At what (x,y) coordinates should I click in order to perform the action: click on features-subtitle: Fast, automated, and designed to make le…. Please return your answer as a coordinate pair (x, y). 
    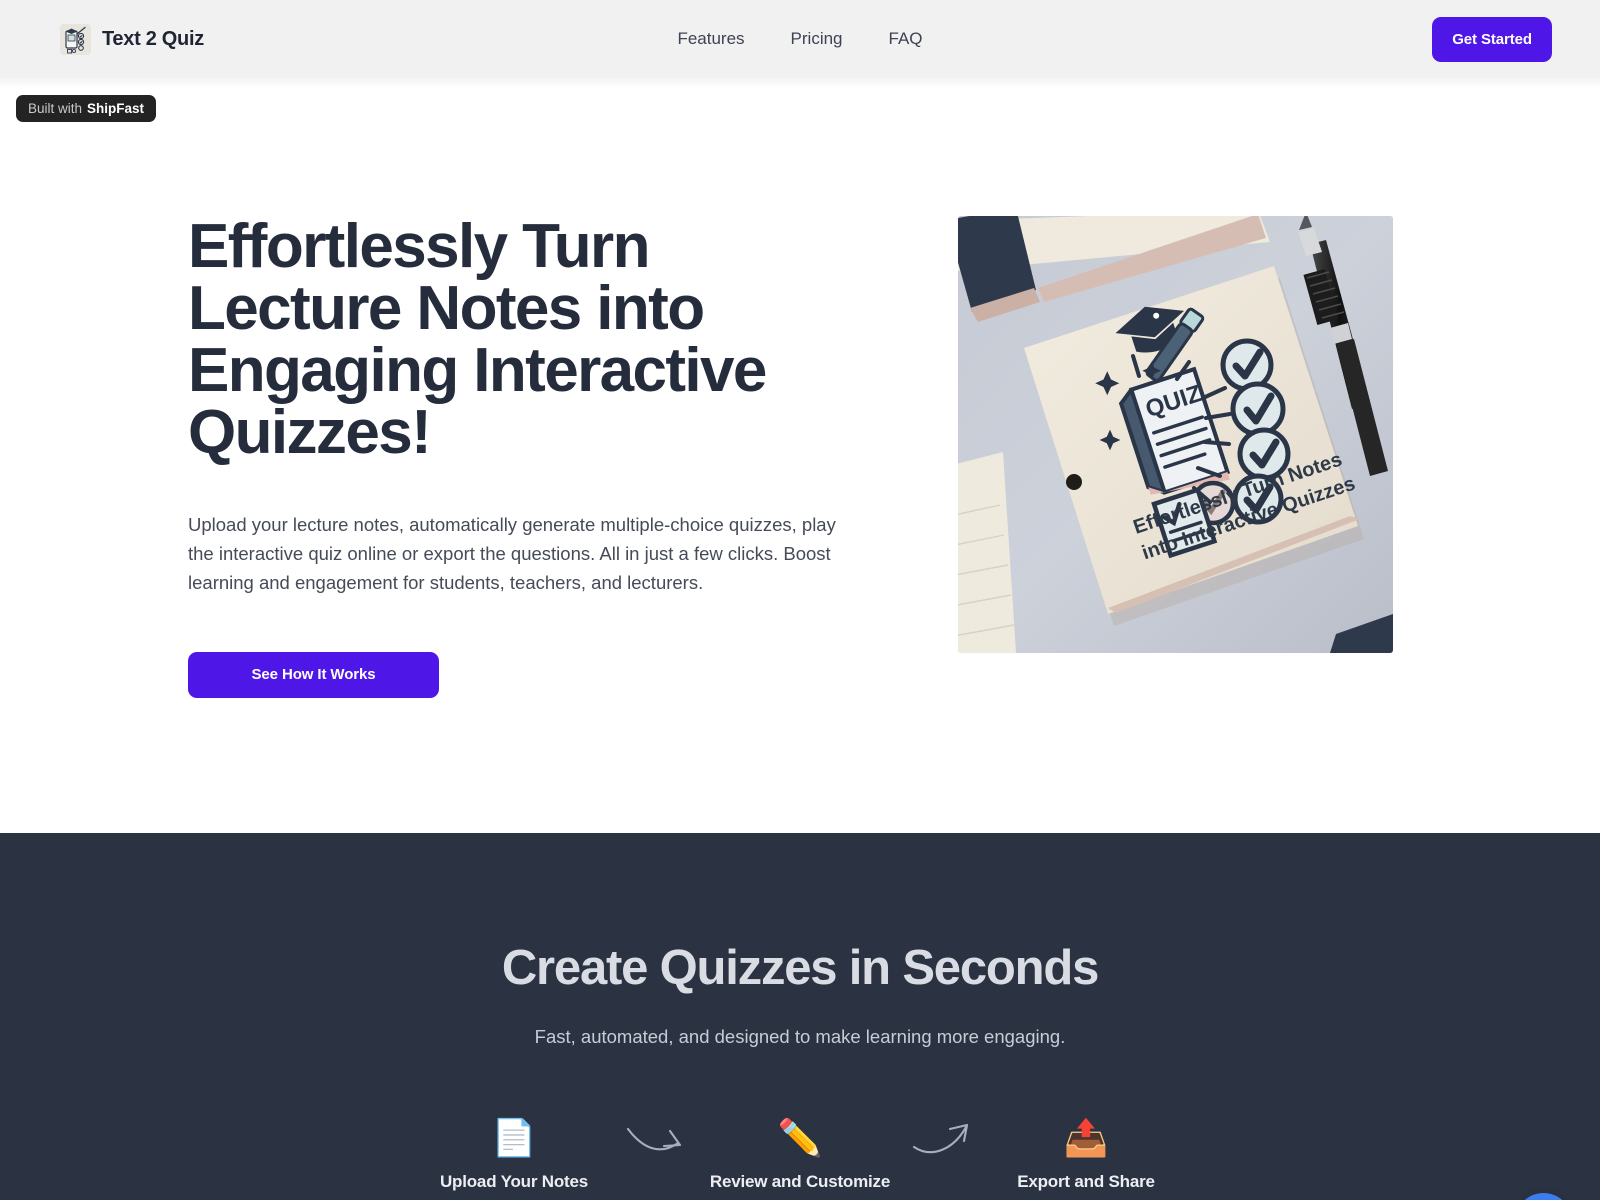
    Looking at the image, I should click on (800, 1036).